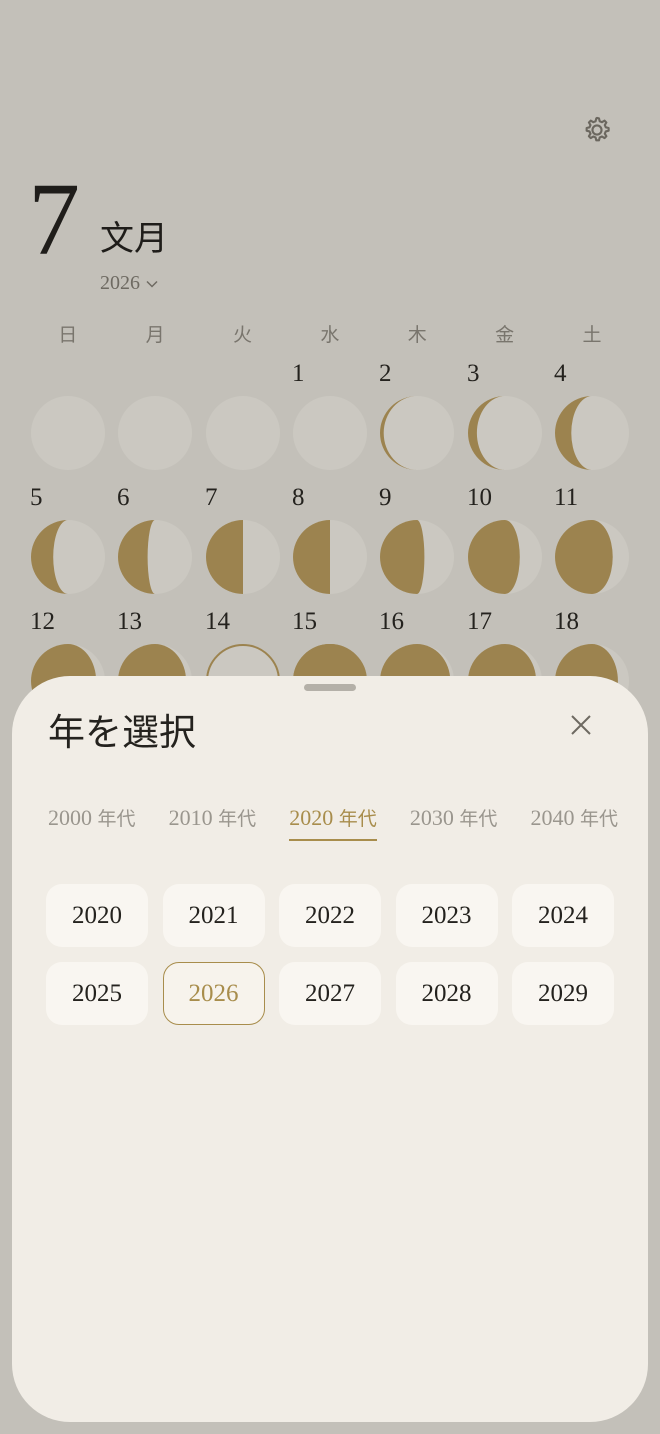  Describe the element at coordinates (592, 335) in the screenshot. I see `weekday-label: 土` at that location.